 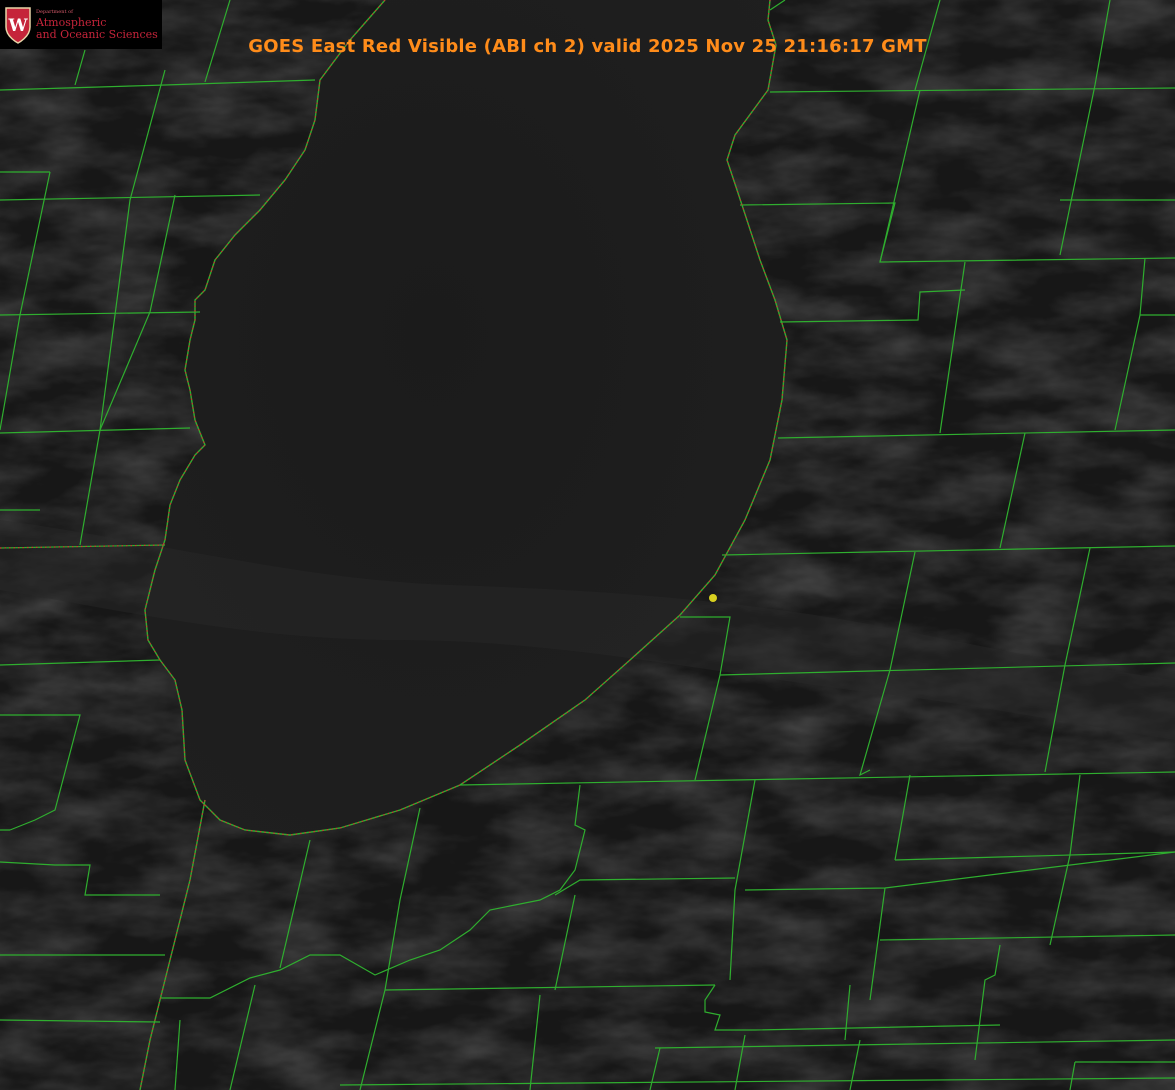 I want to click on logo-department: Department of, so click(x=54, y=11).